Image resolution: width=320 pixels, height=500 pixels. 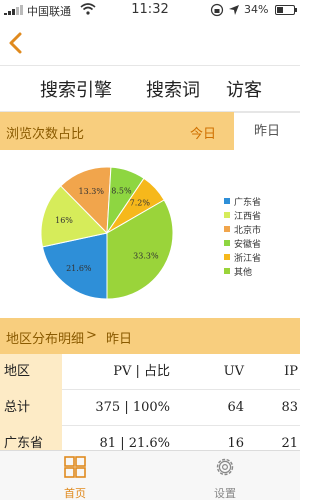 I want to click on legend-item-guangdong: 广东省, so click(x=242, y=201).